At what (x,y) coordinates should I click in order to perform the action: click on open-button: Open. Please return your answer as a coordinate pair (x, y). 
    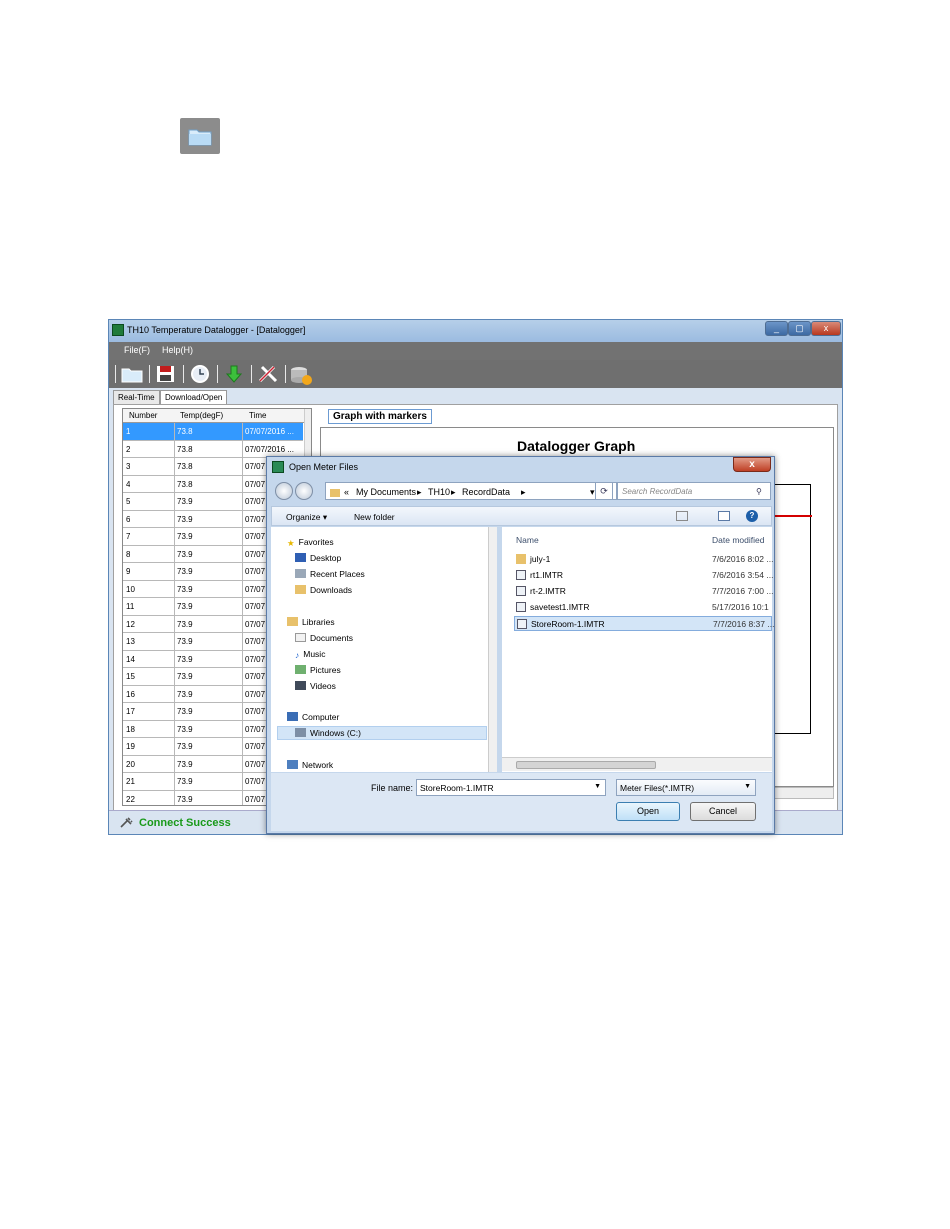
    Looking at the image, I should click on (648, 811).